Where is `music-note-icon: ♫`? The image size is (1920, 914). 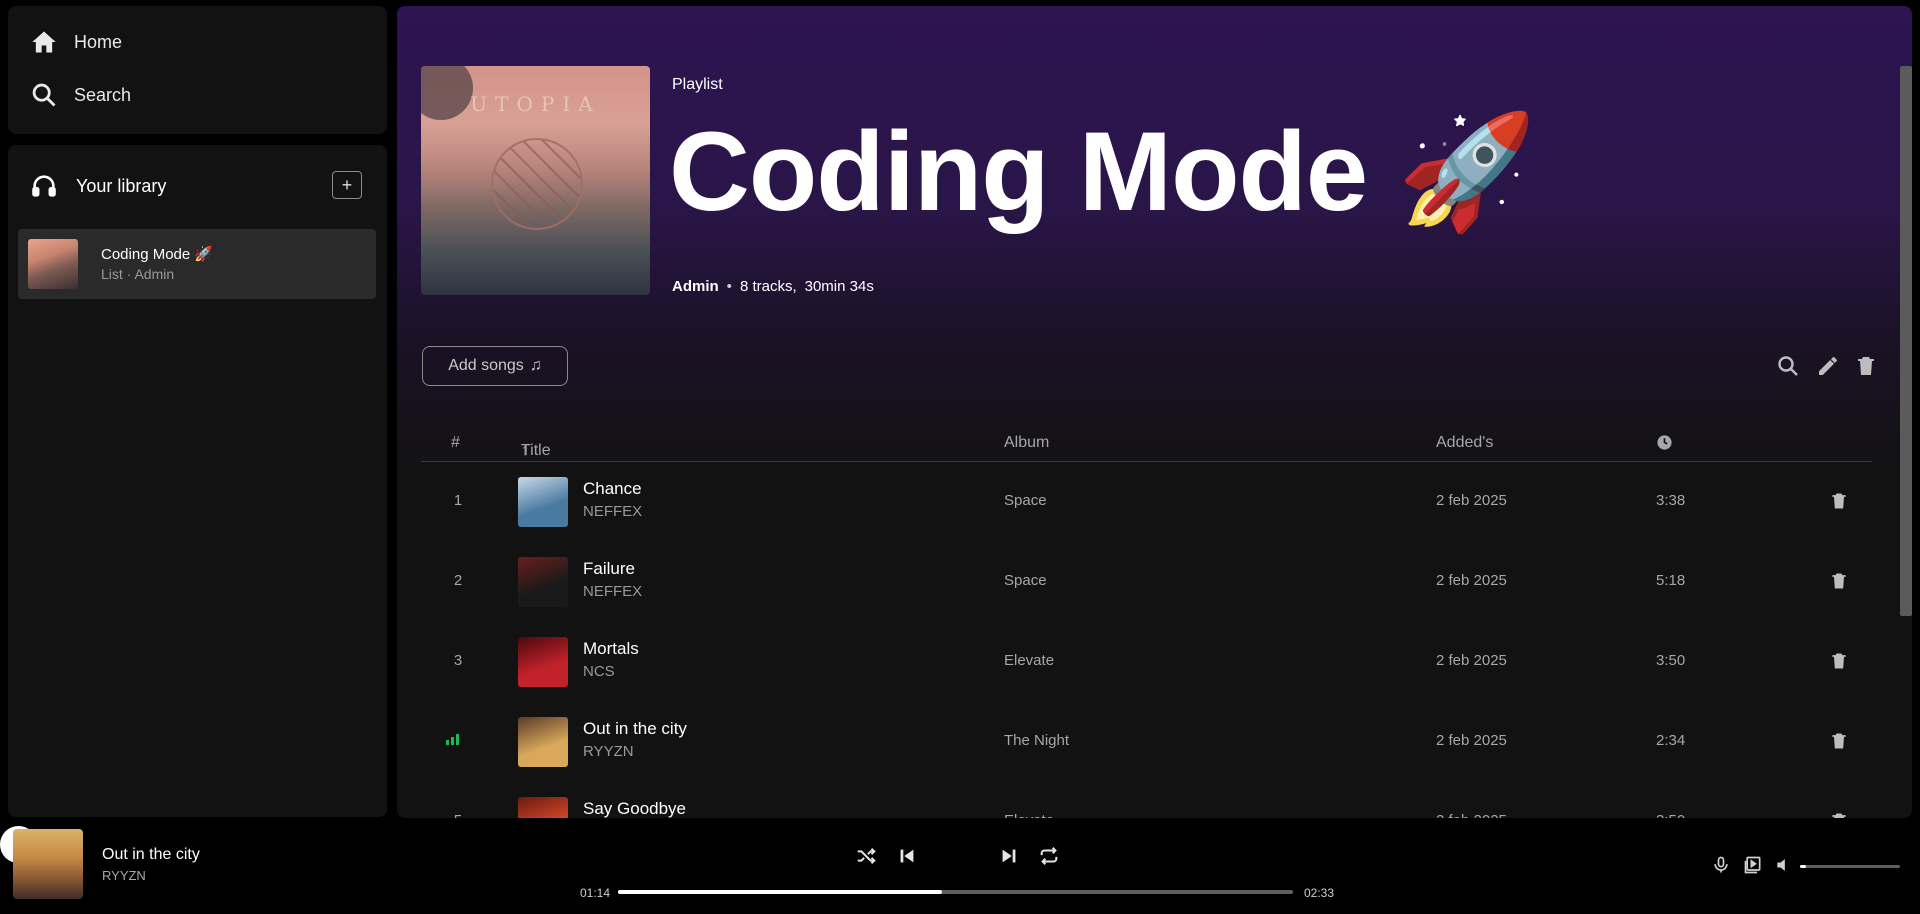 music-note-icon: ♫ is located at coordinates (535, 365).